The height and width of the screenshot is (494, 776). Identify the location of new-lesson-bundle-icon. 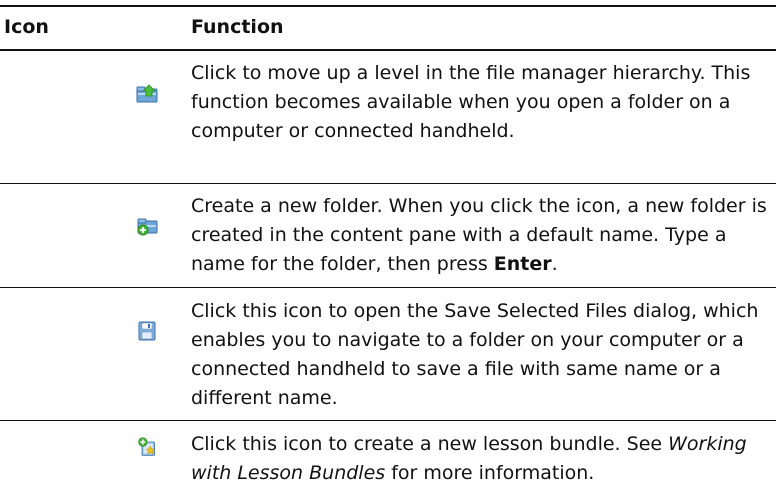
(147, 446).